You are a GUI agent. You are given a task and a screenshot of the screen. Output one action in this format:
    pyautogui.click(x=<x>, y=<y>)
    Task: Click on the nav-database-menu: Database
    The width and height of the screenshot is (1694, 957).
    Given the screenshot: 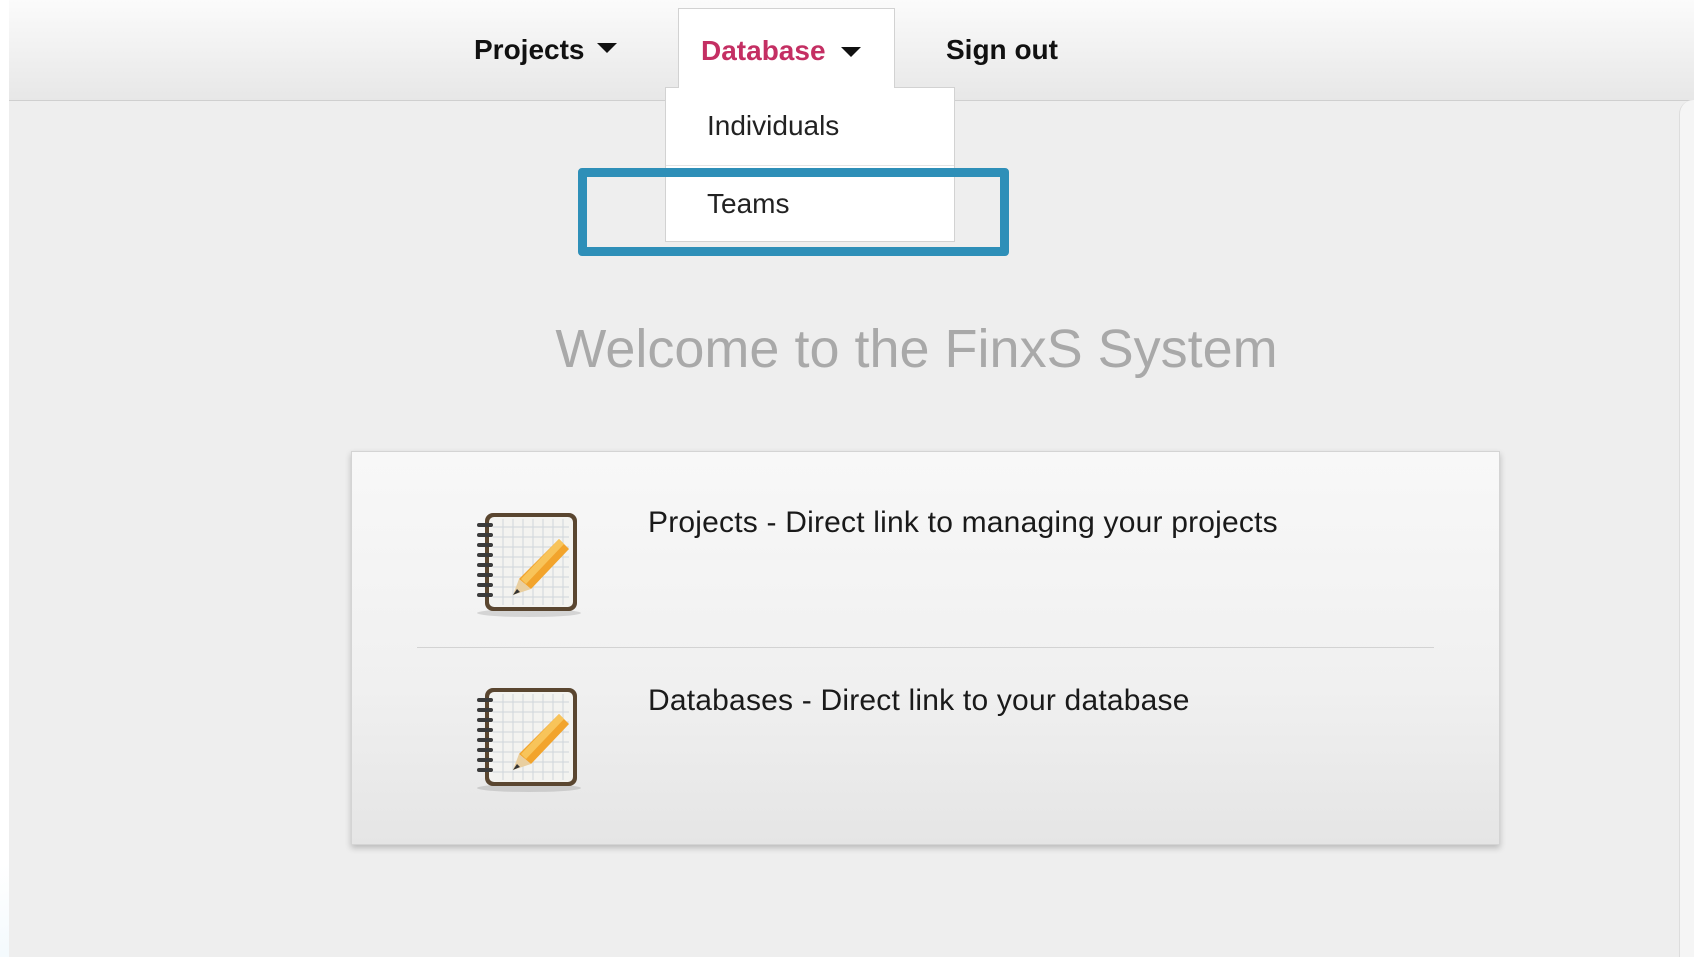 What is the action you would take?
    pyautogui.click(x=786, y=48)
    